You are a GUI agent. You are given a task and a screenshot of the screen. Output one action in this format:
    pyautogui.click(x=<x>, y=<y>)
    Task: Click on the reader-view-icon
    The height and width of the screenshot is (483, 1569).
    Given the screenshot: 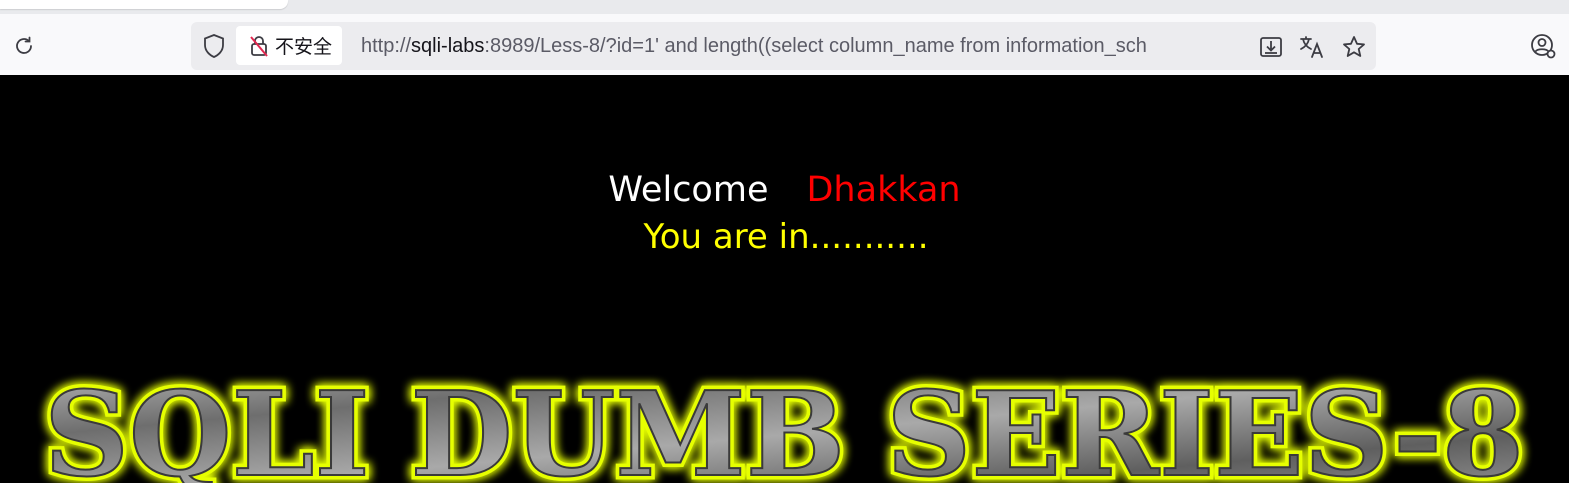 What is the action you would take?
    pyautogui.click(x=1271, y=47)
    